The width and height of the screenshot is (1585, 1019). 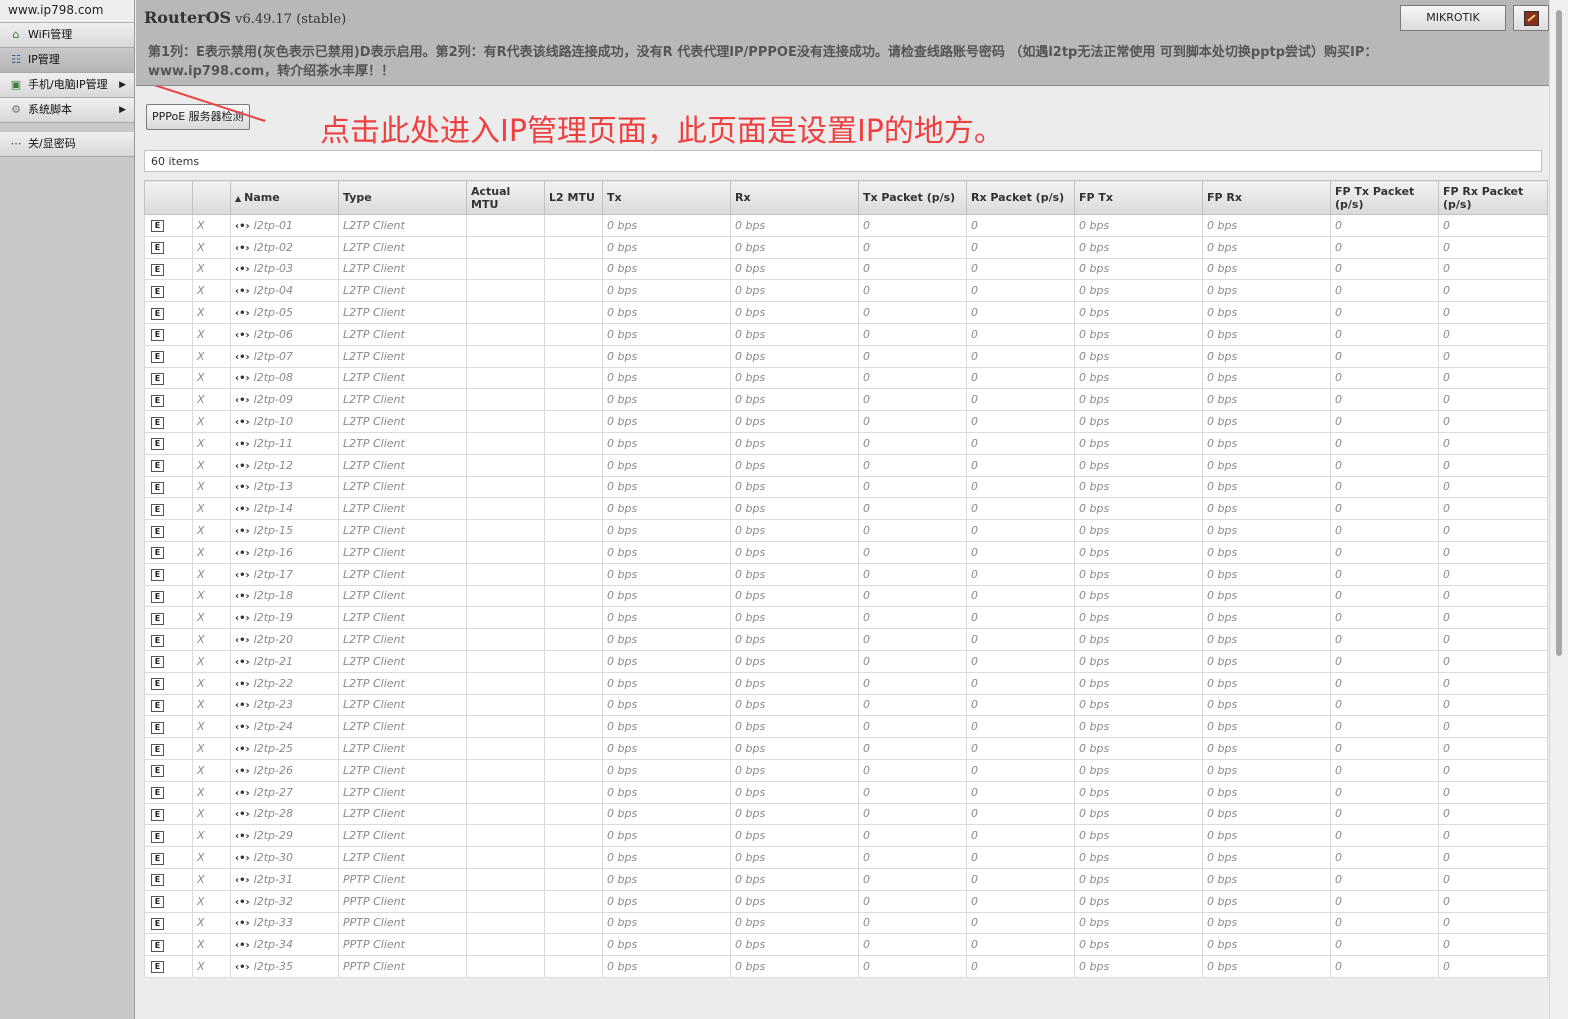 I want to click on name-cell: ‹•› l2tp-02, so click(x=284, y=247).